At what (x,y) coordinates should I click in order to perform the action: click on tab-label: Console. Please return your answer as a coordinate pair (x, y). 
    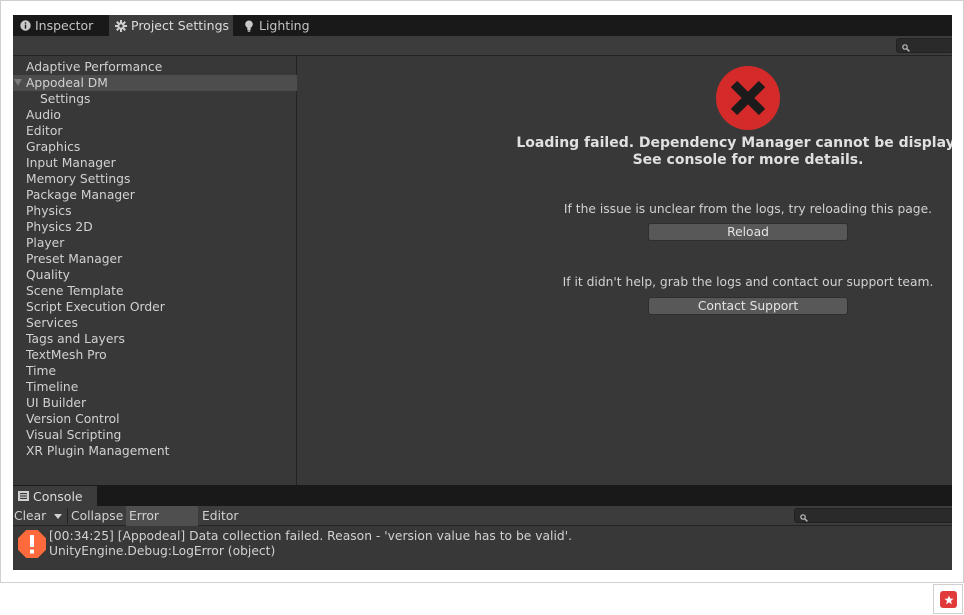
    Looking at the image, I should click on (58, 496).